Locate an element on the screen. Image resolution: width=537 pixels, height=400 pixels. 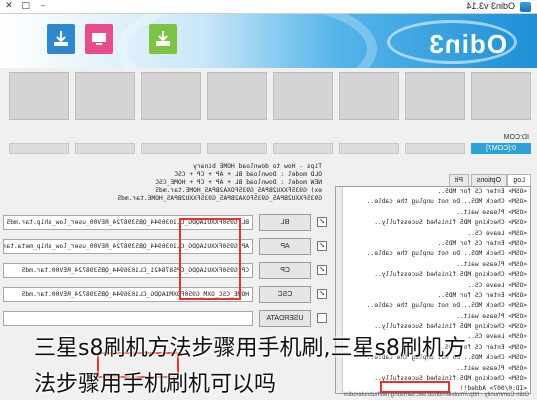
close-icon: ✕ is located at coordinates (9, 6).